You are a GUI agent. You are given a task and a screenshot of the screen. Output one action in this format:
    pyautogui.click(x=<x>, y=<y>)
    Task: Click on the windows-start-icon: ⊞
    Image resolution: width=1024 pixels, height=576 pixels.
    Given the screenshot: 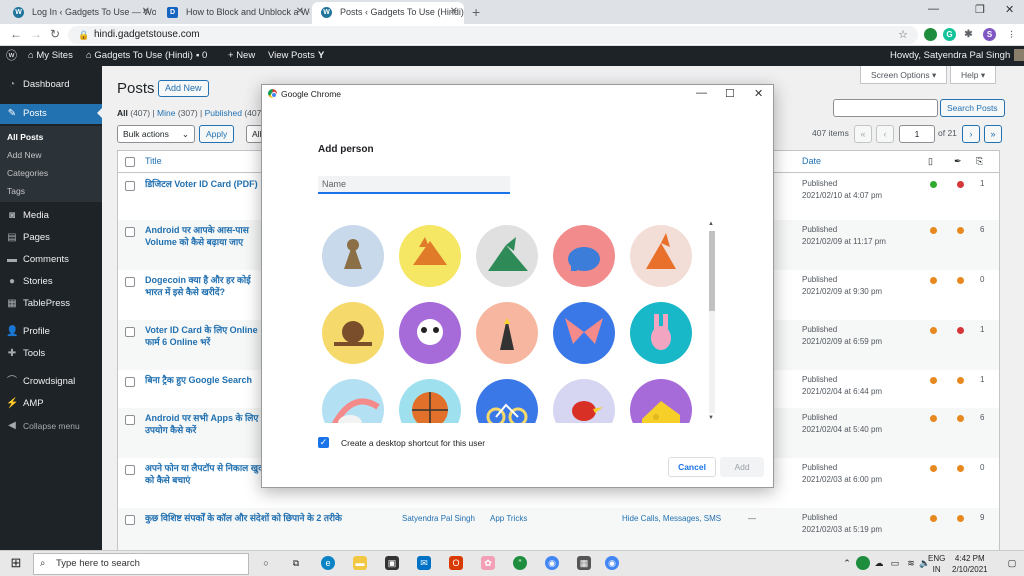 What is the action you would take?
    pyautogui.click(x=16, y=563)
    